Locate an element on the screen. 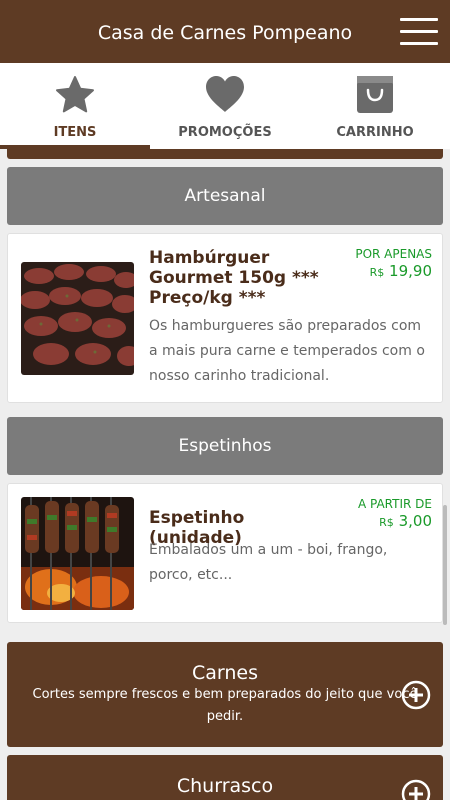  product-price: R$ 19,90 is located at coordinates (401, 271).